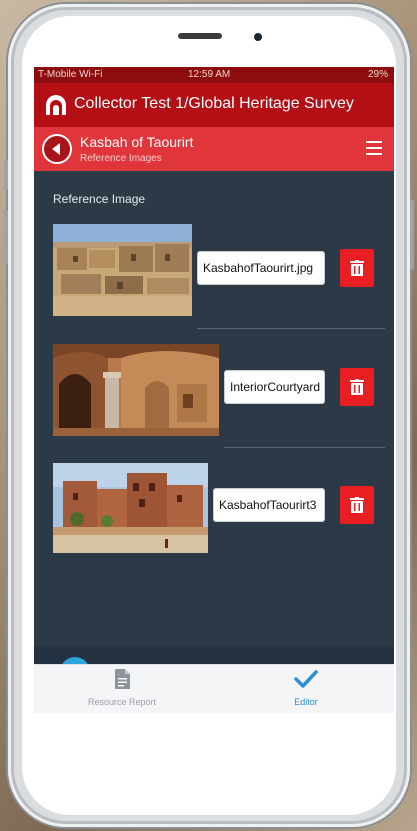  I want to click on phone-camera, so click(258, 37).